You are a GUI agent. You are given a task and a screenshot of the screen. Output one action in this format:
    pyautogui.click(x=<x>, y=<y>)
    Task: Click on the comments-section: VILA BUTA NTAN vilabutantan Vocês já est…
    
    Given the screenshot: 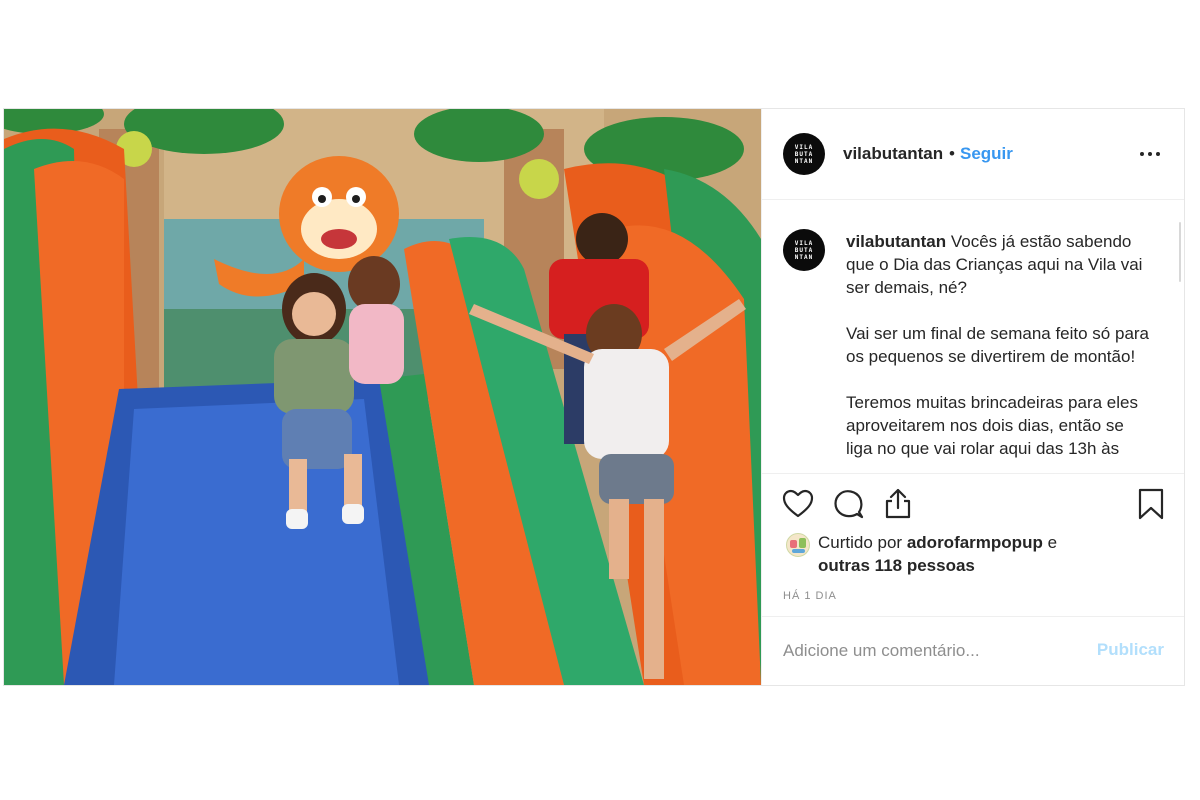 What is the action you would take?
    pyautogui.click(x=973, y=336)
    